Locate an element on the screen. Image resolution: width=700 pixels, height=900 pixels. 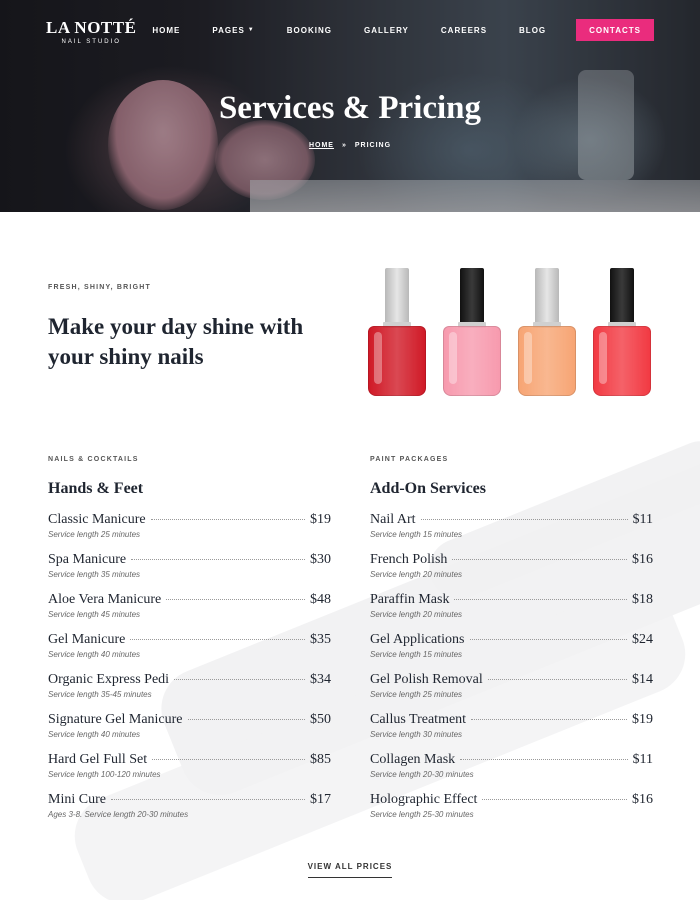
service-length: Service length 40 minutes is located at coordinates (94, 734).